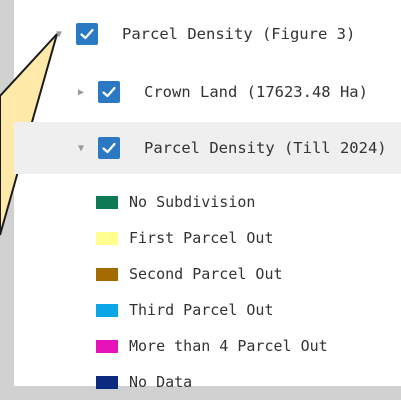 This screenshot has height=400, width=401. What do you see at coordinates (201, 238) in the screenshot?
I see `legend-label: First Parcel Out` at bounding box center [201, 238].